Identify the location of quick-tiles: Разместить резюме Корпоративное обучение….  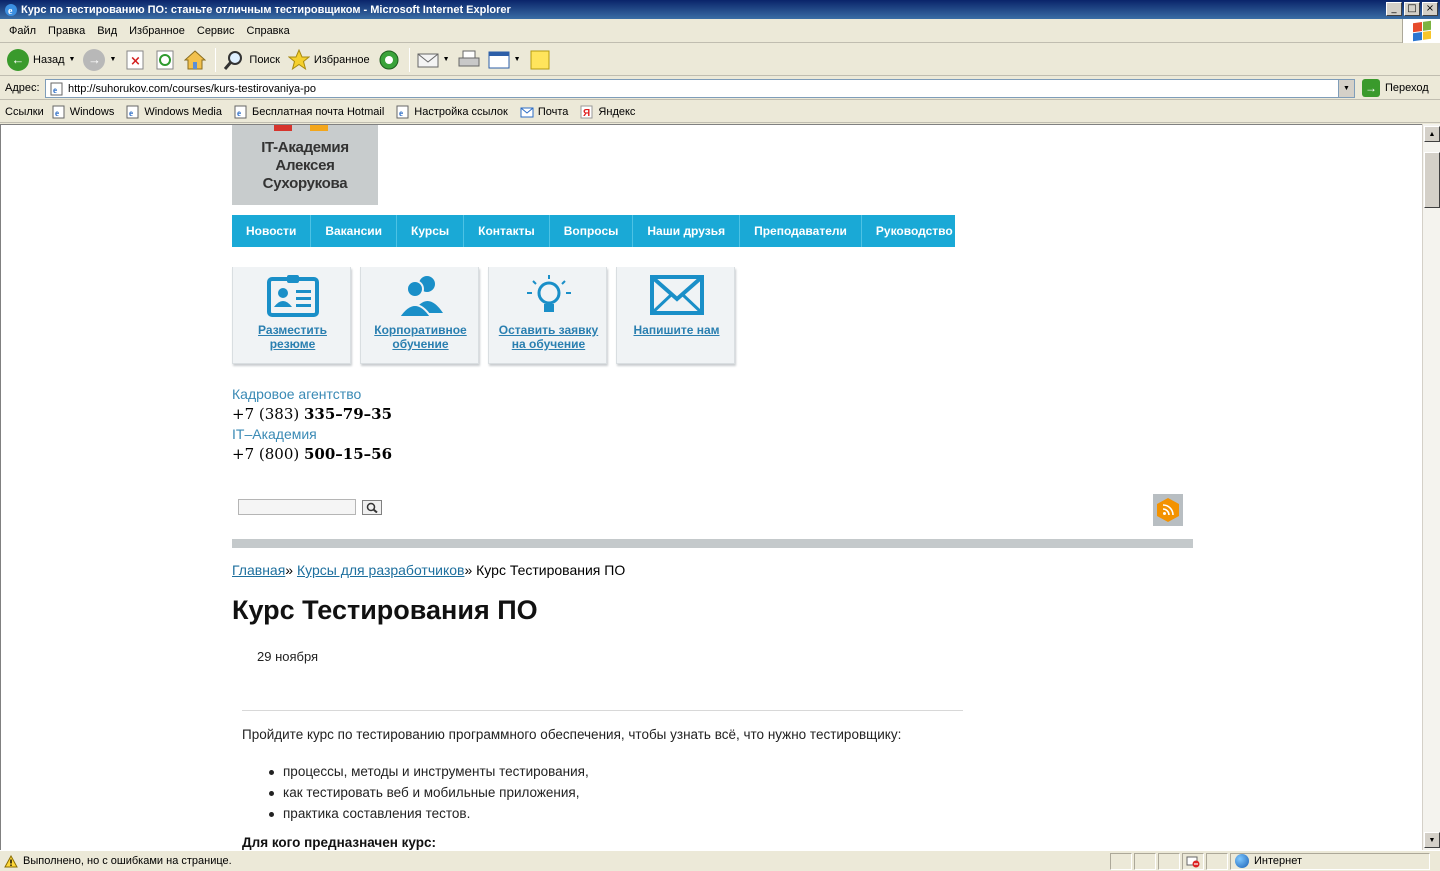
(483, 315).